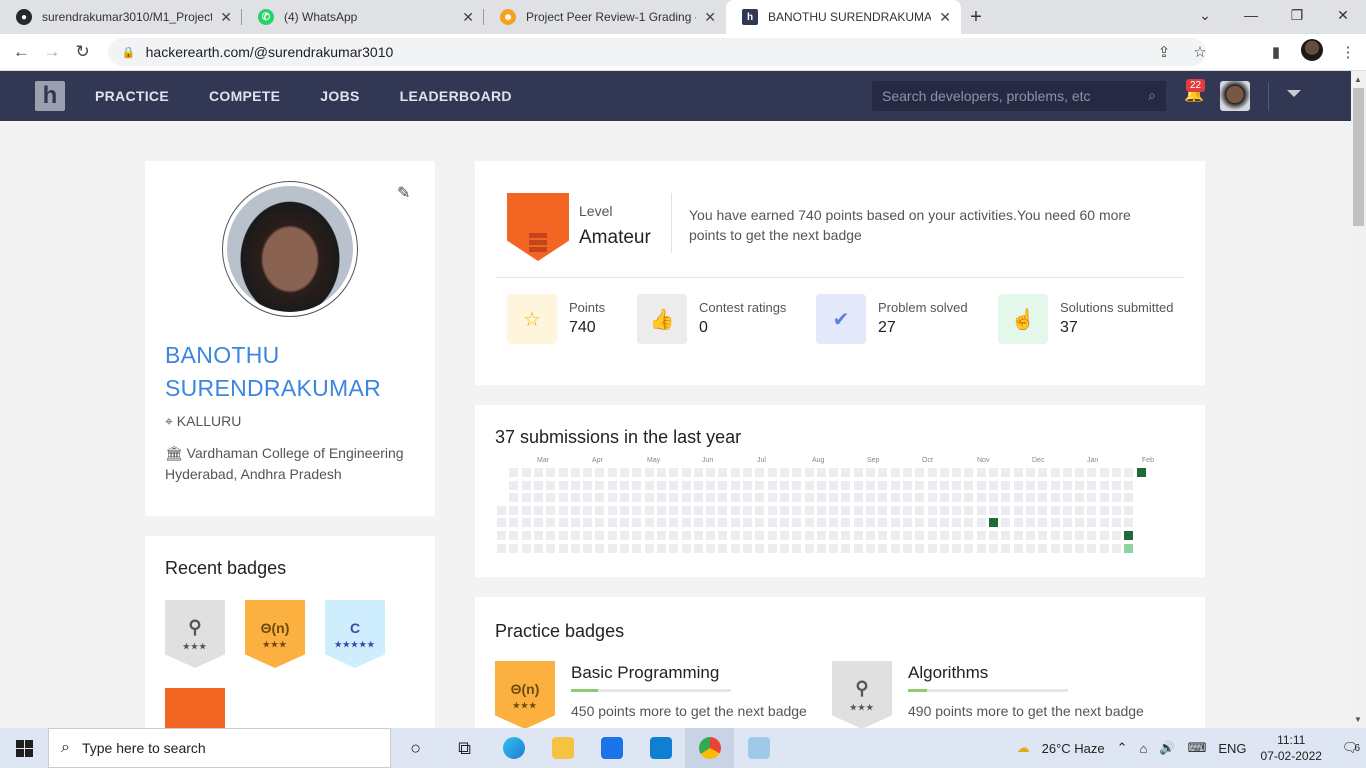  I want to click on tab-whatsapp: ✆ (4) WhatsApp ✕, so click(363, 17).